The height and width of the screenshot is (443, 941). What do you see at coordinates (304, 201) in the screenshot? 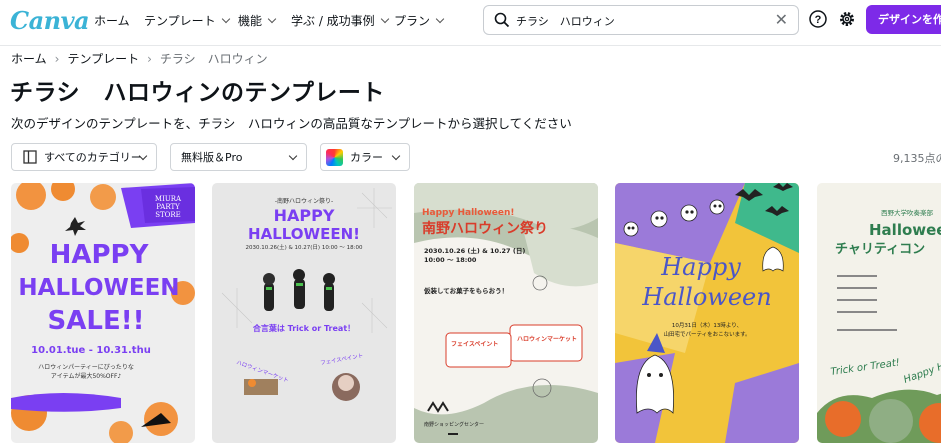
I see `card2-eyebrow: -南野ハロウィン祭り-` at bounding box center [304, 201].